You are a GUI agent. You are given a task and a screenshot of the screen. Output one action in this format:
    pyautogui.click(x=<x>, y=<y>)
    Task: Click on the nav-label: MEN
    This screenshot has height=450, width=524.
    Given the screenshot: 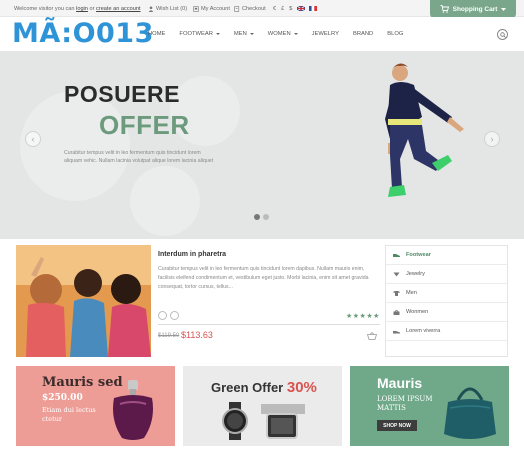 What is the action you would take?
    pyautogui.click(x=240, y=34)
    